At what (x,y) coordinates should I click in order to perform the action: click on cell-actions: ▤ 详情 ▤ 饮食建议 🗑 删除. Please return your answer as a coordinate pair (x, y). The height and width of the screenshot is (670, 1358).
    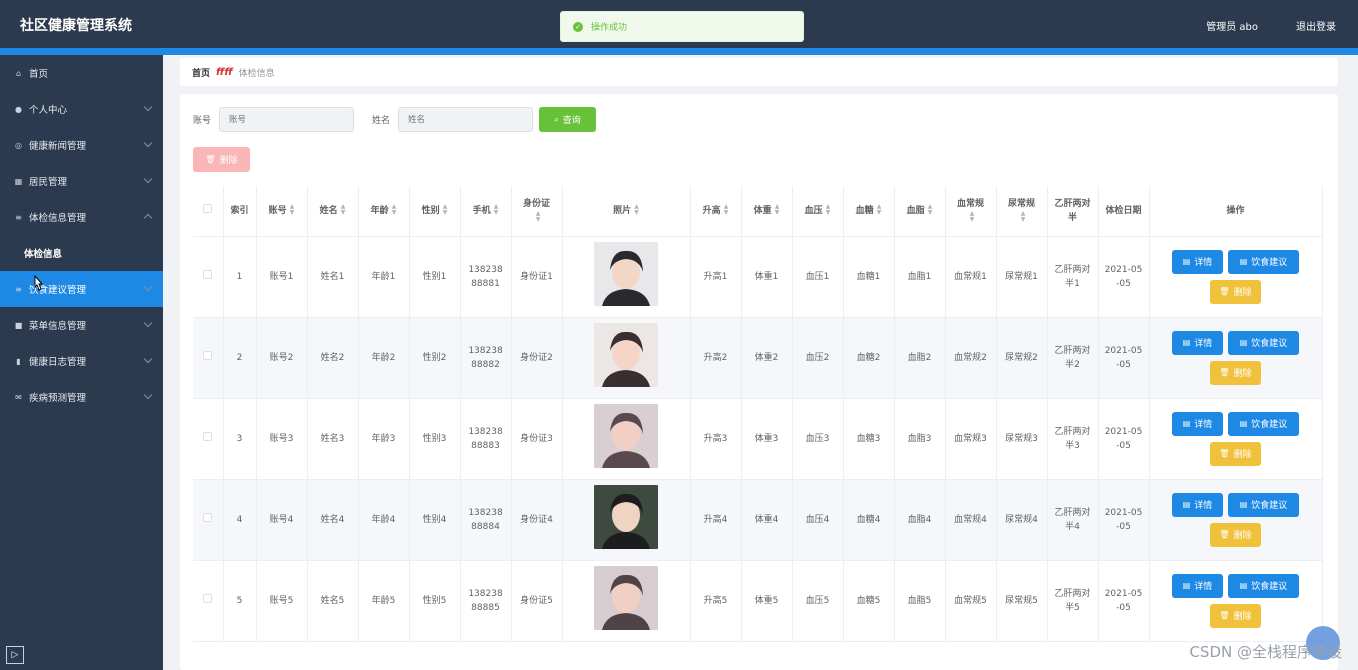
    Looking at the image, I should click on (1236, 439).